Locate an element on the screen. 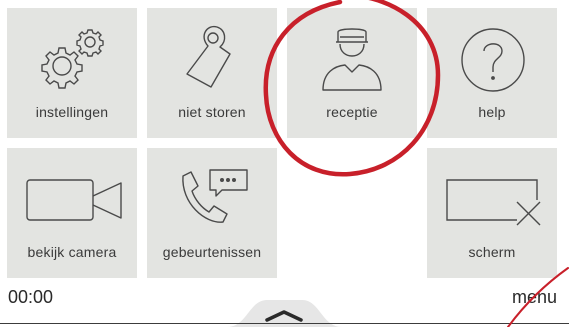 This screenshot has height=327, width=569. tile-gebeurtenissen: gebeurtenissen is located at coordinates (212, 213).